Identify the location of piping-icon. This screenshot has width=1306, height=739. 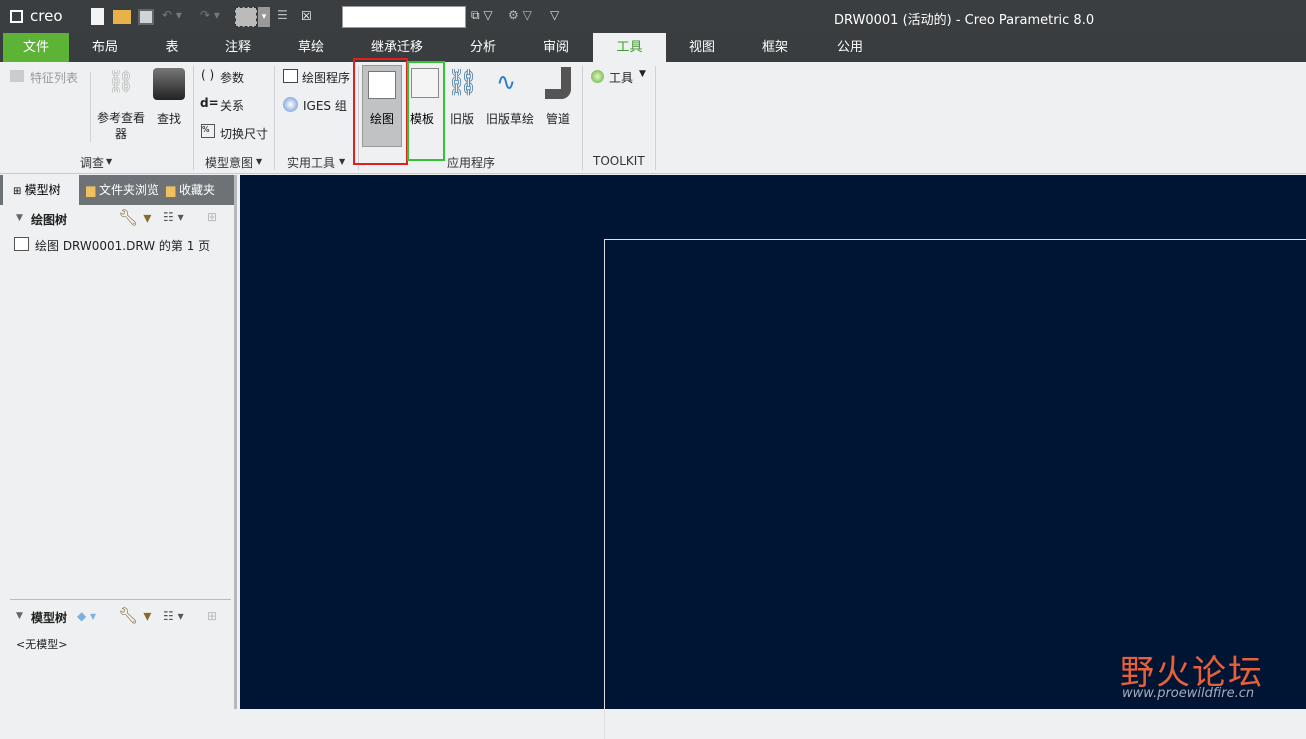
(558, 83).